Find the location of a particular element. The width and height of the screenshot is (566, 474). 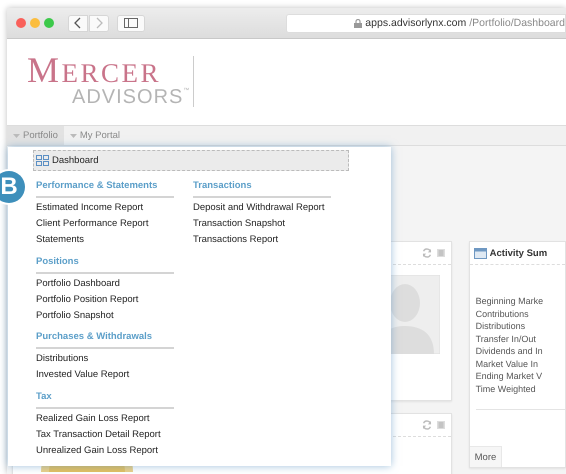

summary-row-label: Contributions is located at coordinates (503, 314).